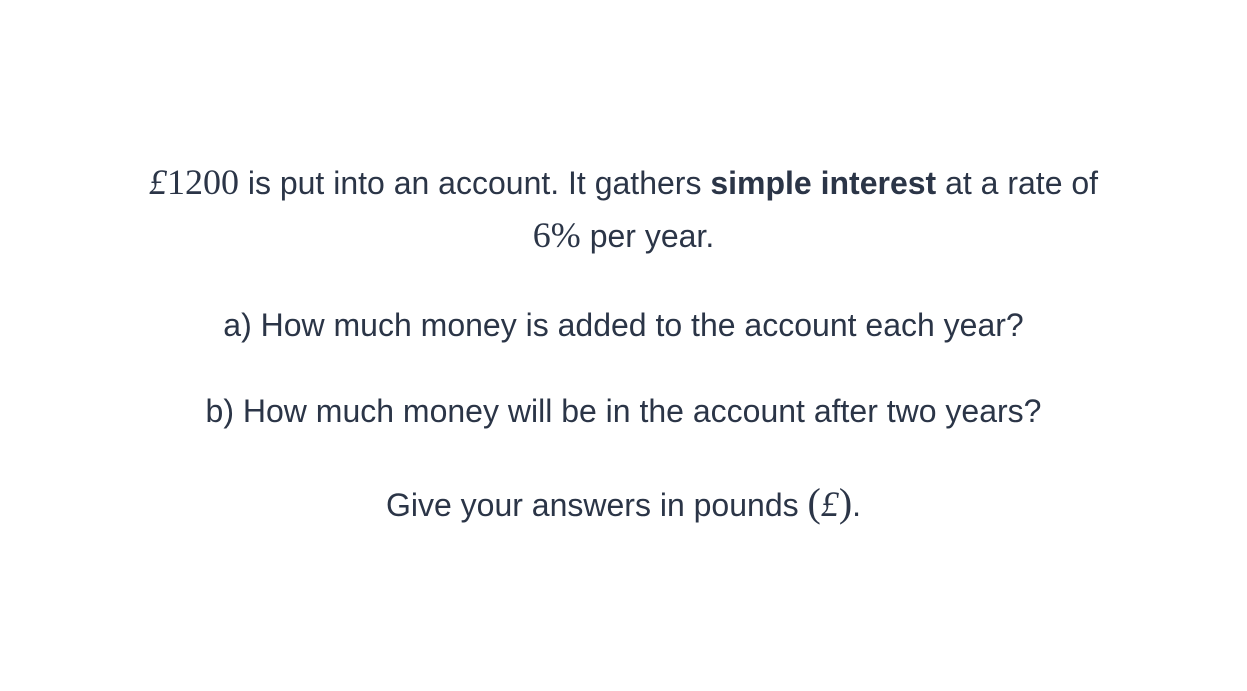 Image resolution: width=1247 pixels, height=691 pixels. I want to click on pound-symbol-instruction: £, so click(829, 504).